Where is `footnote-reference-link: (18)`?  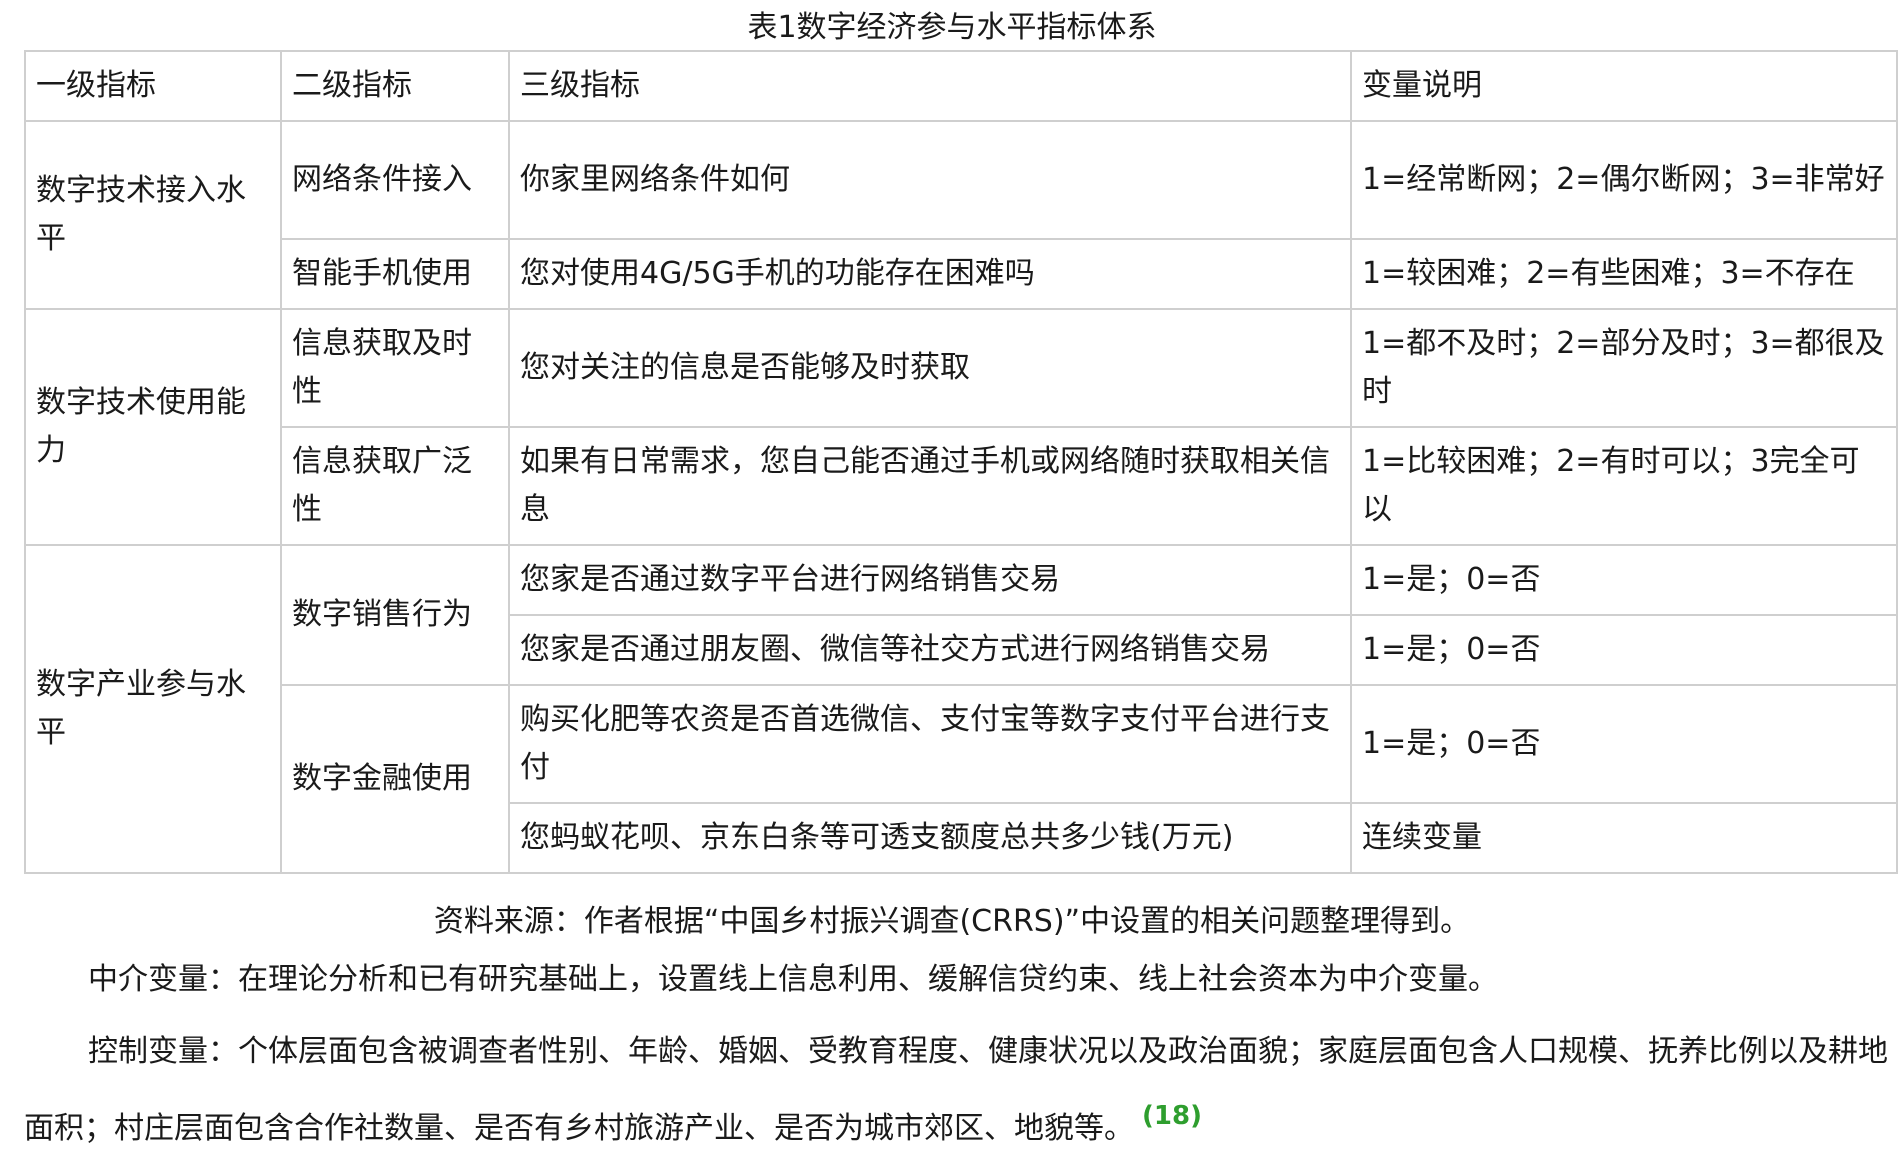 footnote-reference-link: (18) is located at coordinates (1168, 1116).